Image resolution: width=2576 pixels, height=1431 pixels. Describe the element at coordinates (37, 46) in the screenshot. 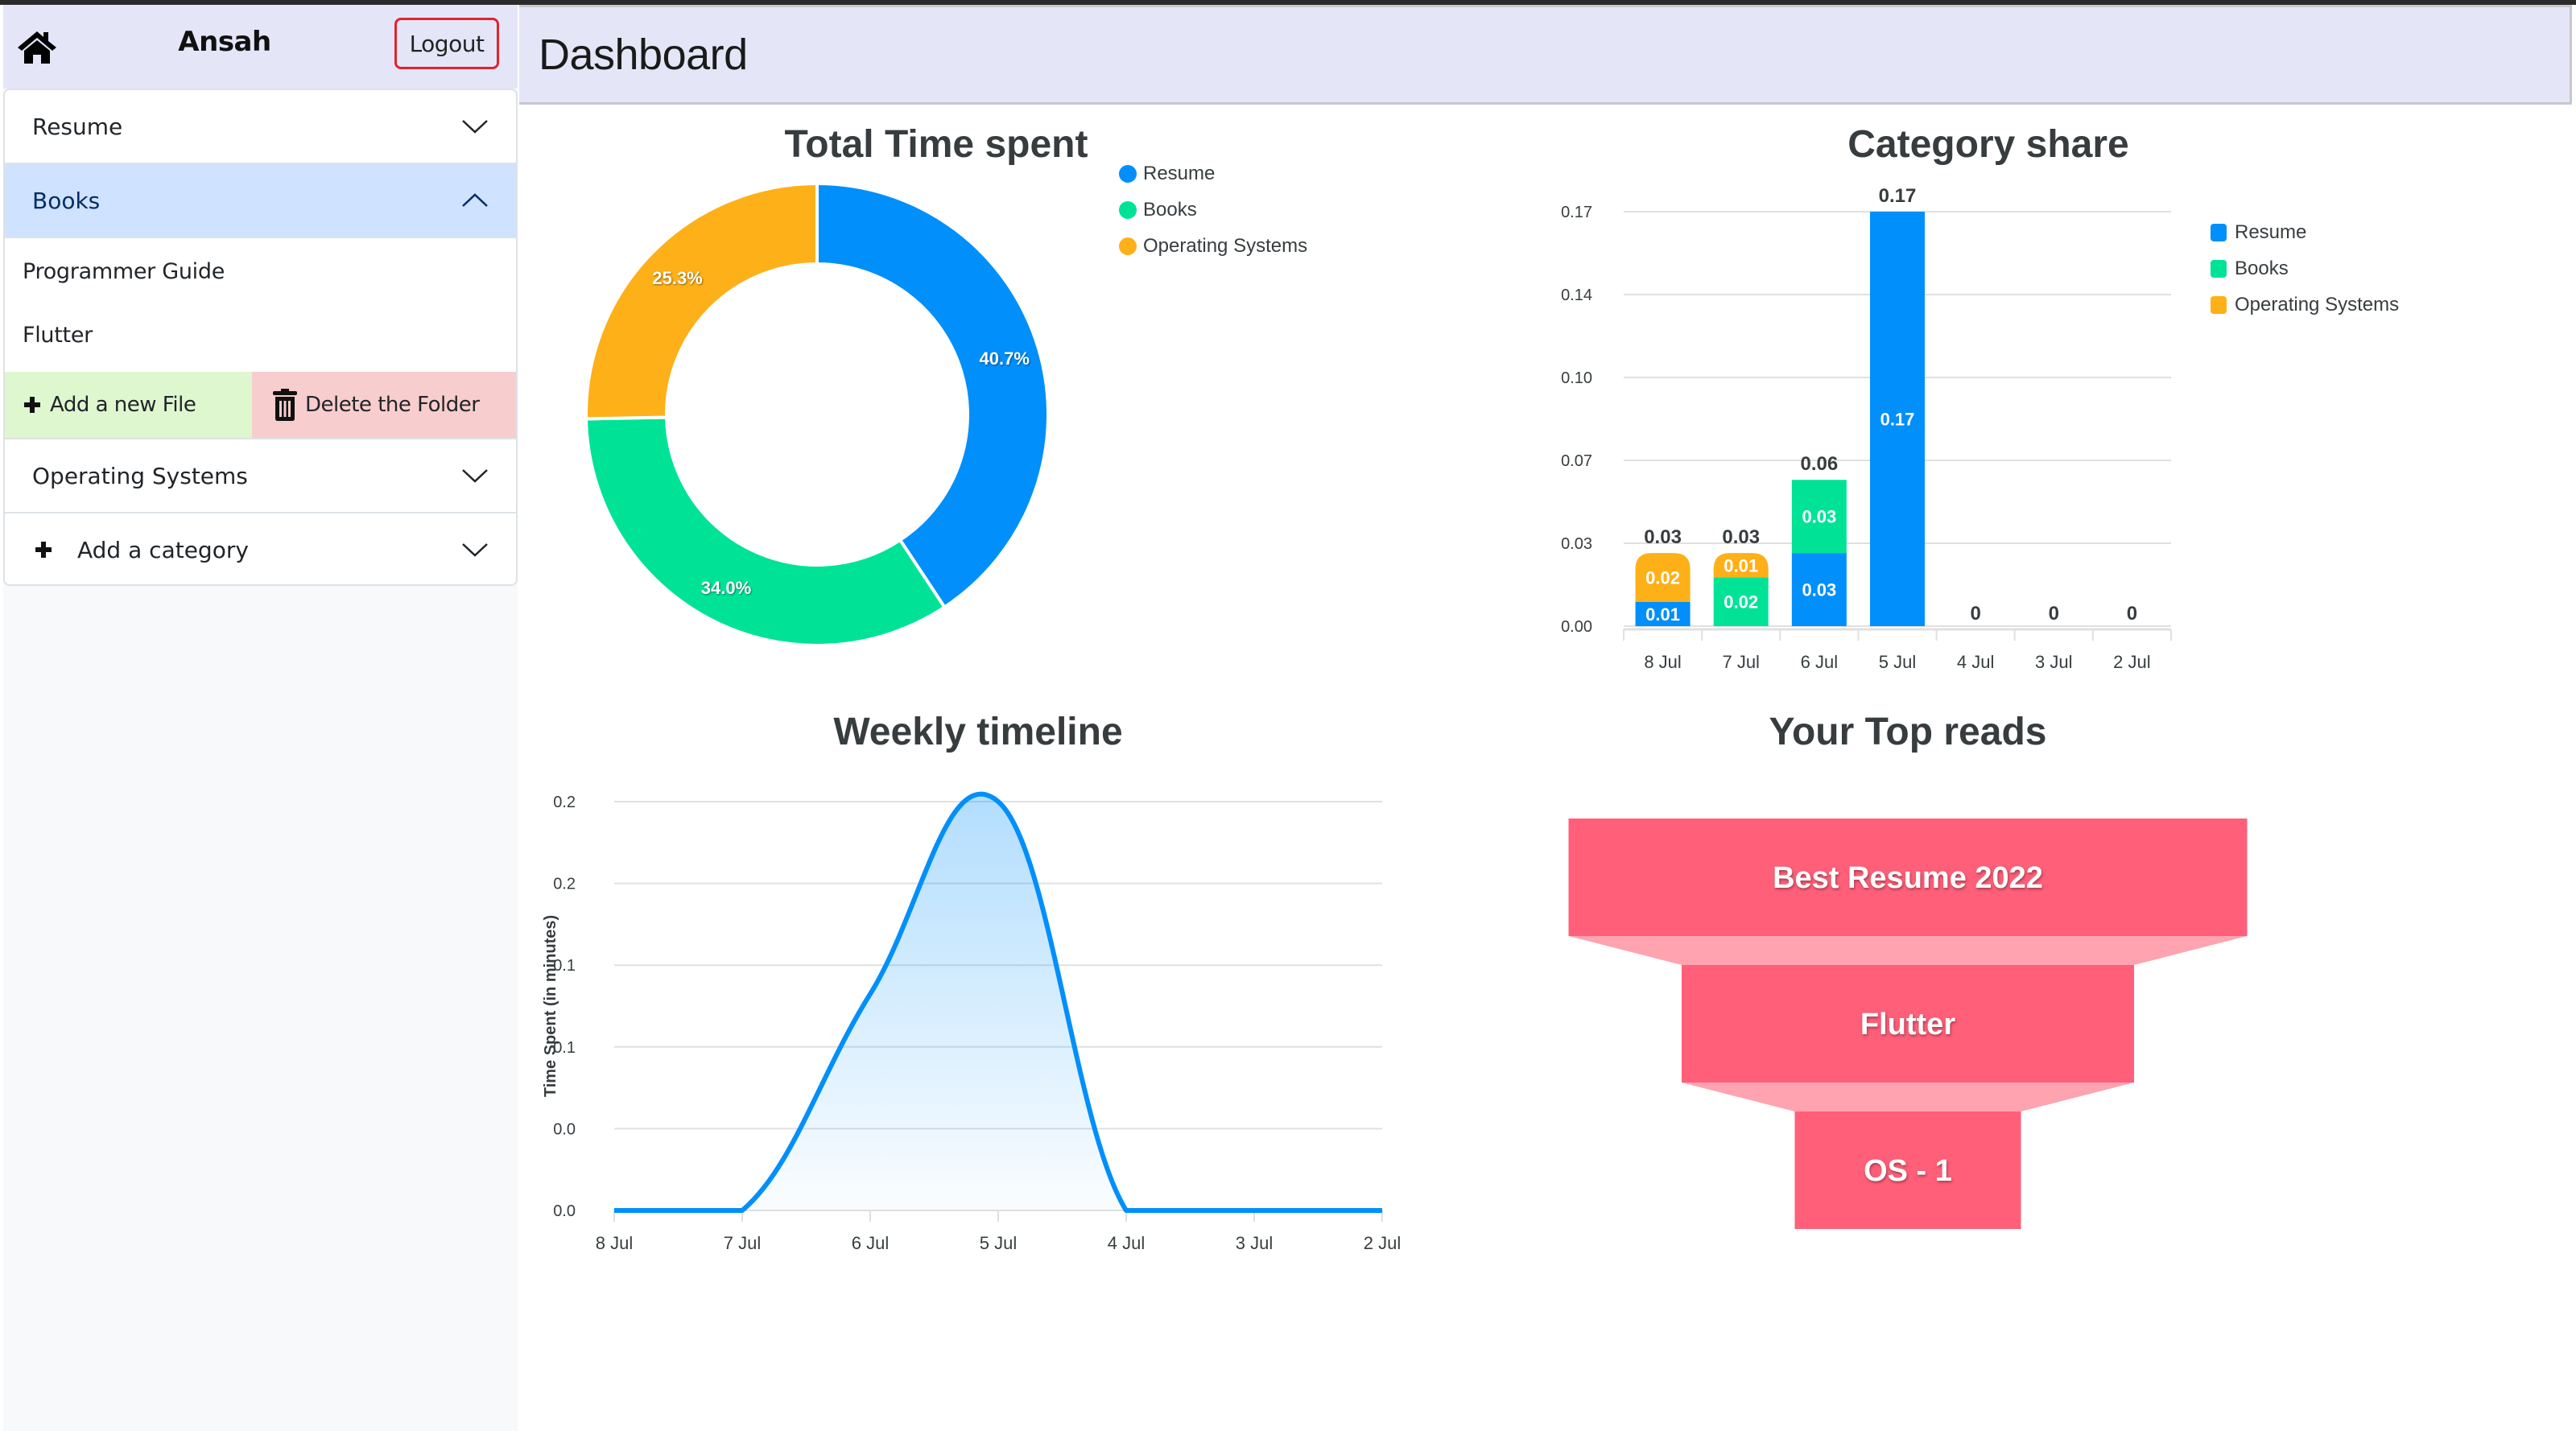

I see `home-icon` at that location.